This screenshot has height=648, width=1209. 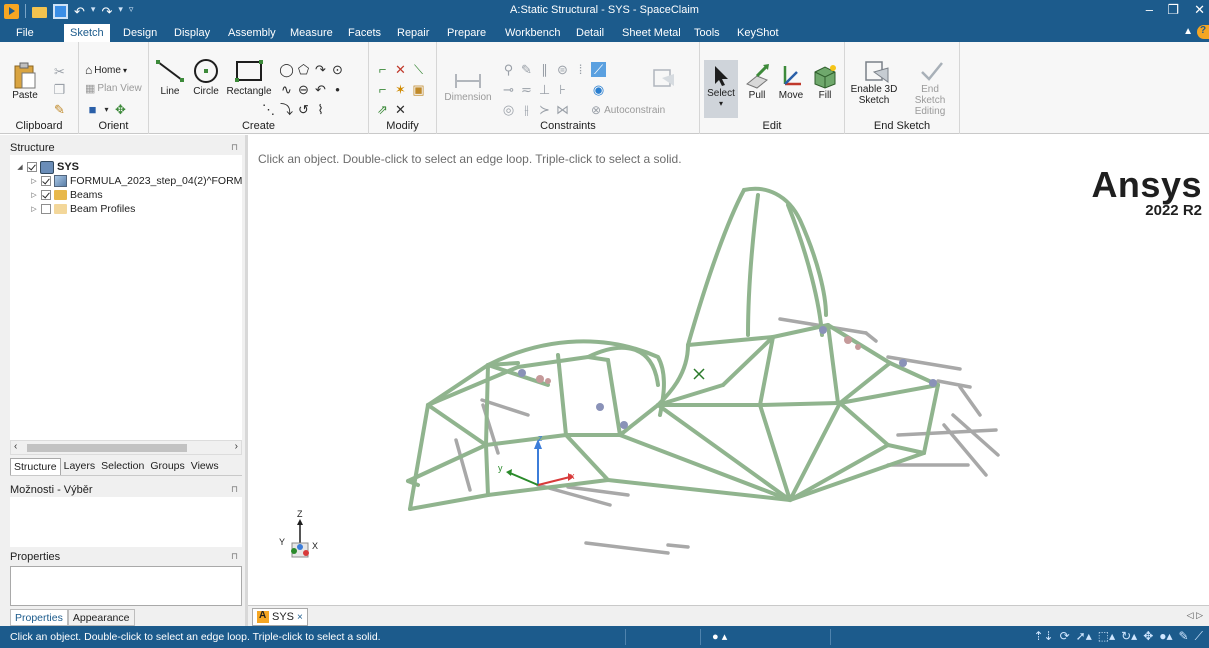 I want to click on trim-away-icon: ✕, so click(x=400, y=69).